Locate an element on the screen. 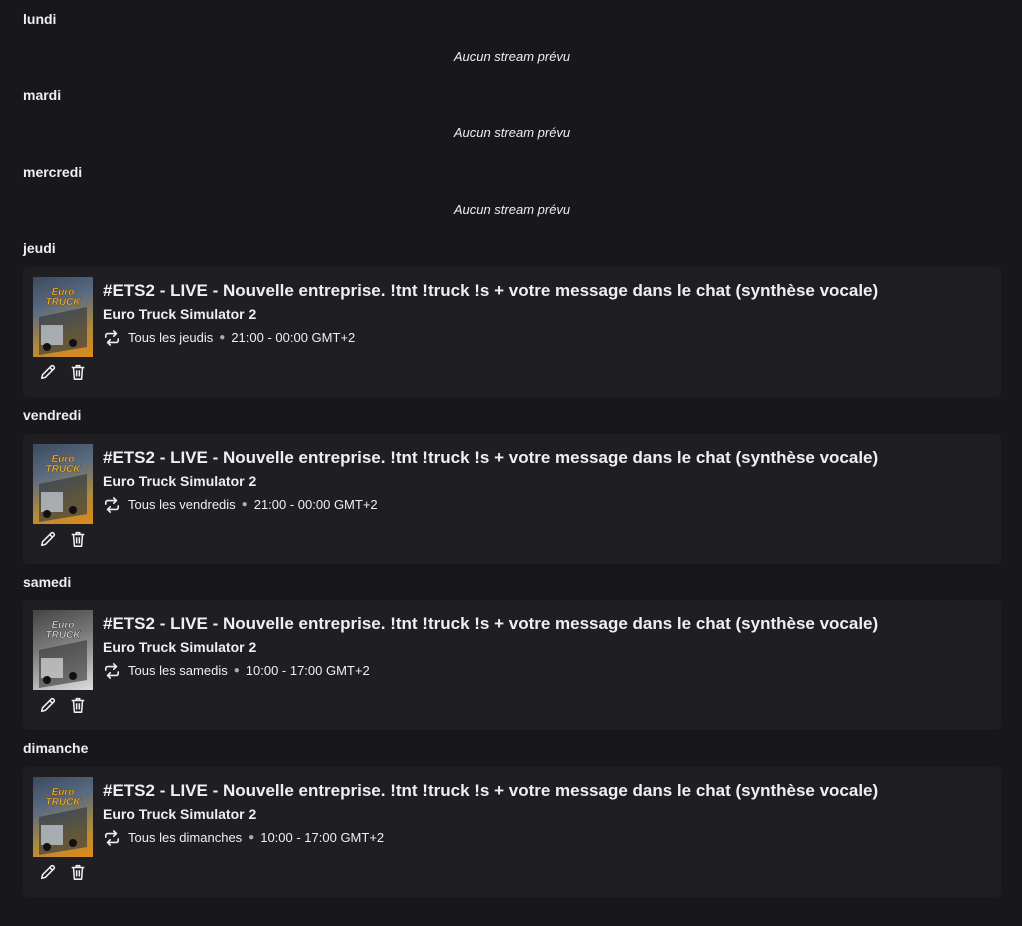  day-label-vendredi: vendredi is located at coordinates (52, 415).